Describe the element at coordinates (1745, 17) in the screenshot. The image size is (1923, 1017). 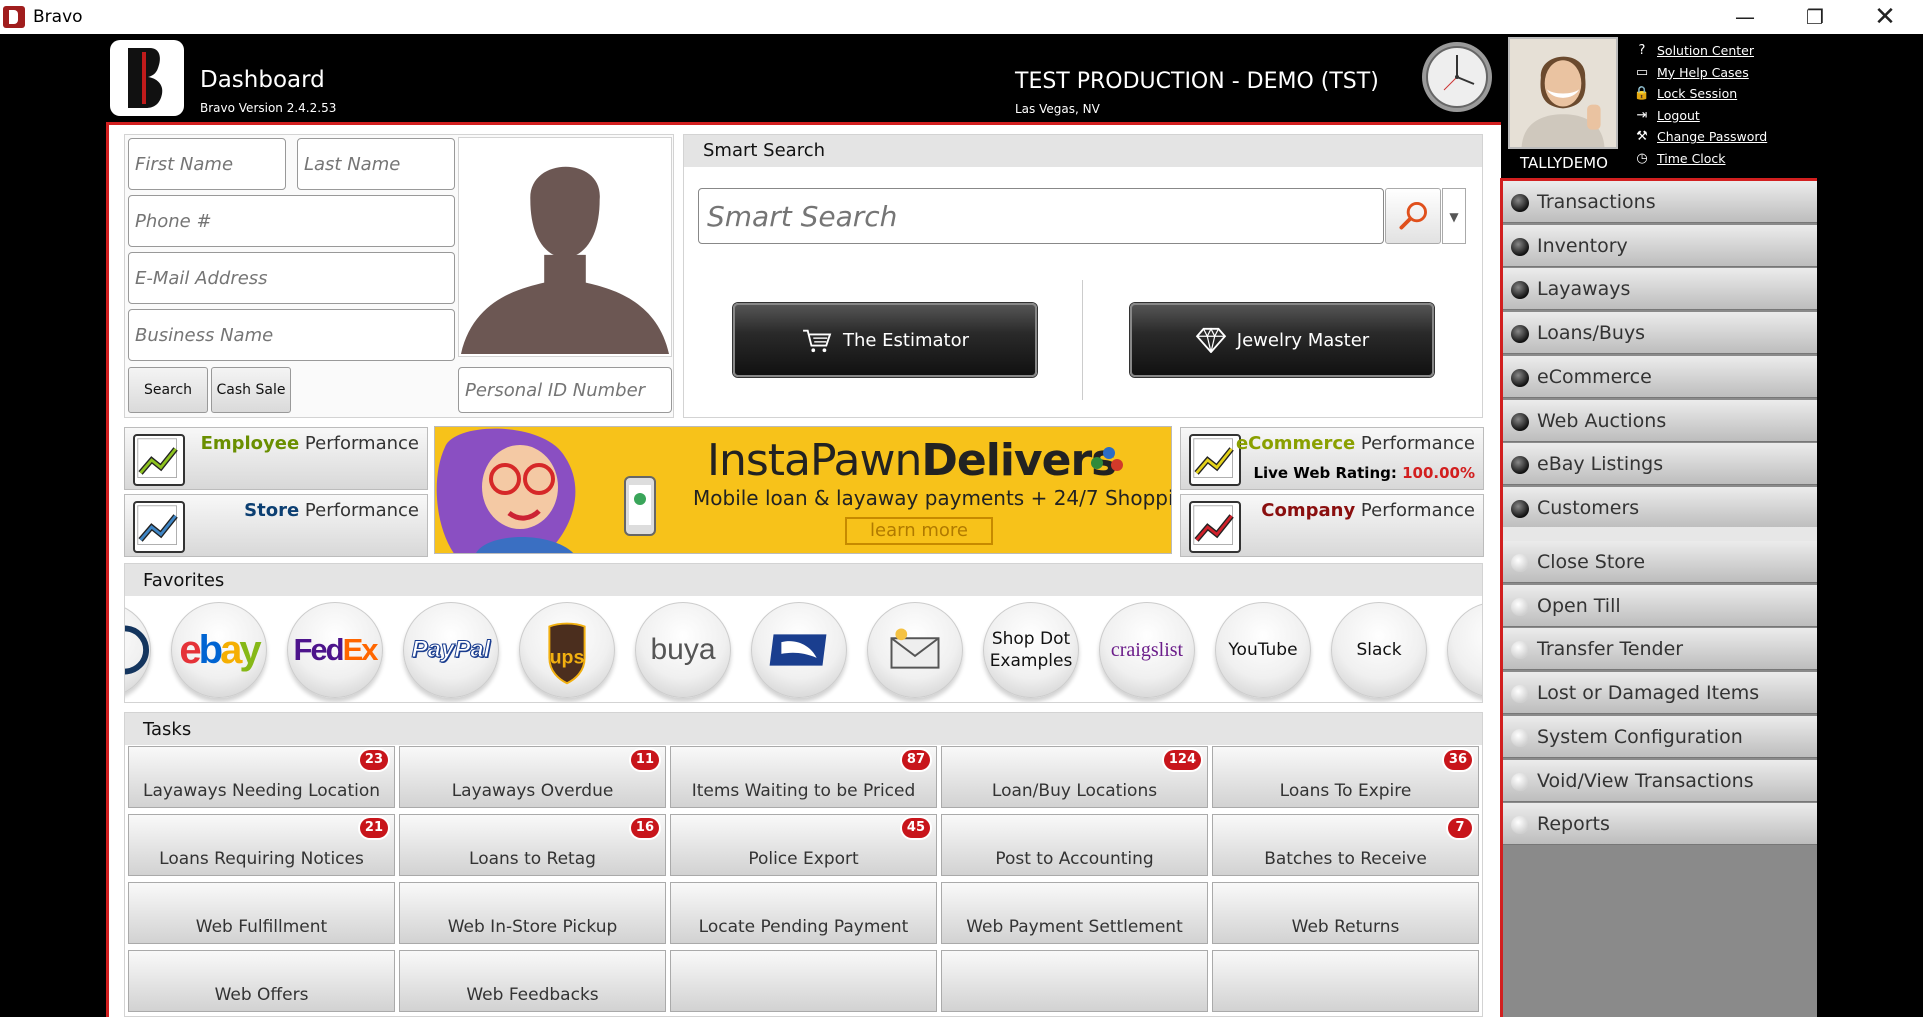
I see `minimize-icon: —` at that location.